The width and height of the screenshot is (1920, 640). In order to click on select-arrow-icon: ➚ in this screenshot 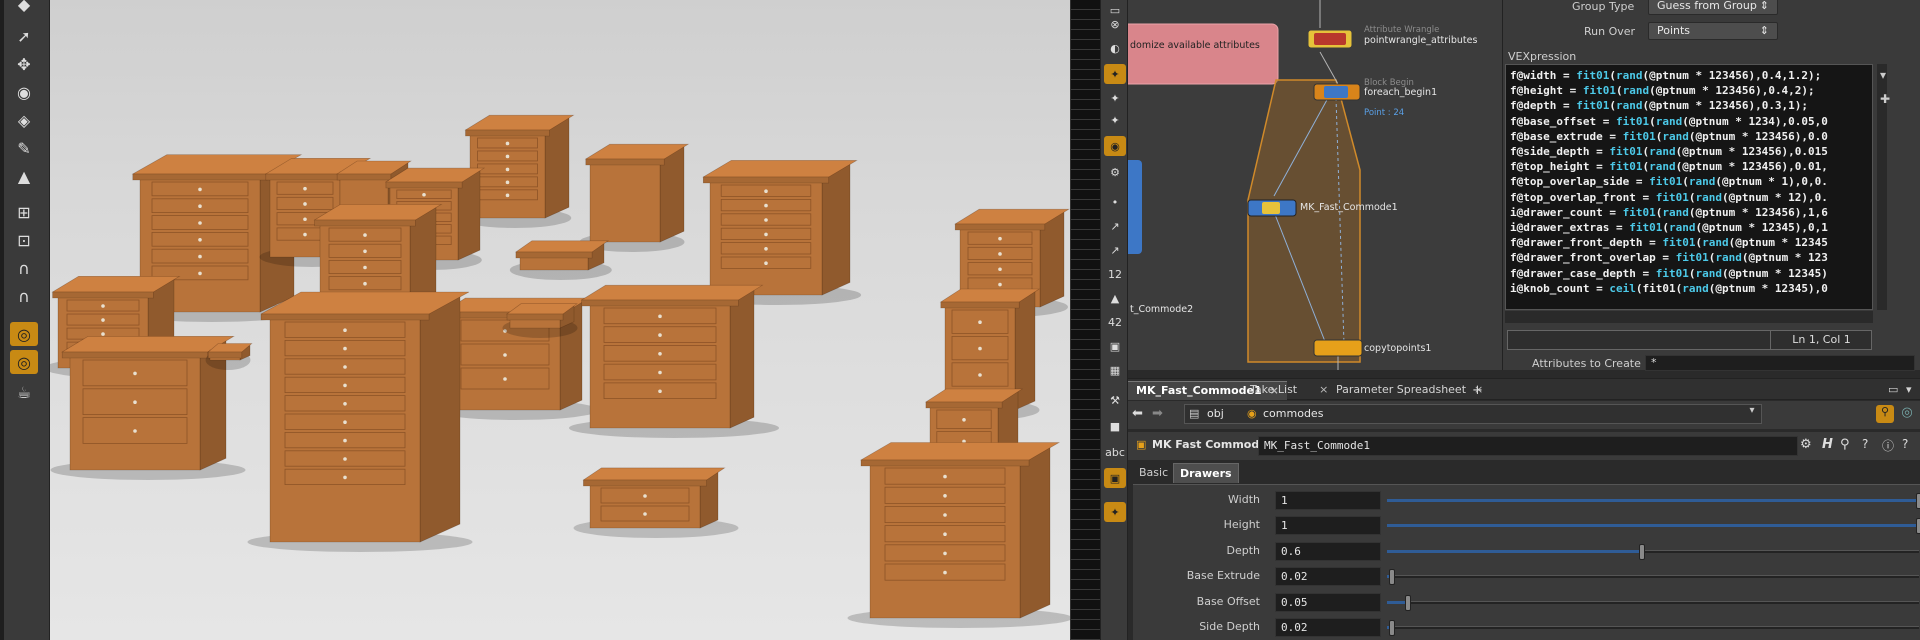, I will do `click(24, 36)`.